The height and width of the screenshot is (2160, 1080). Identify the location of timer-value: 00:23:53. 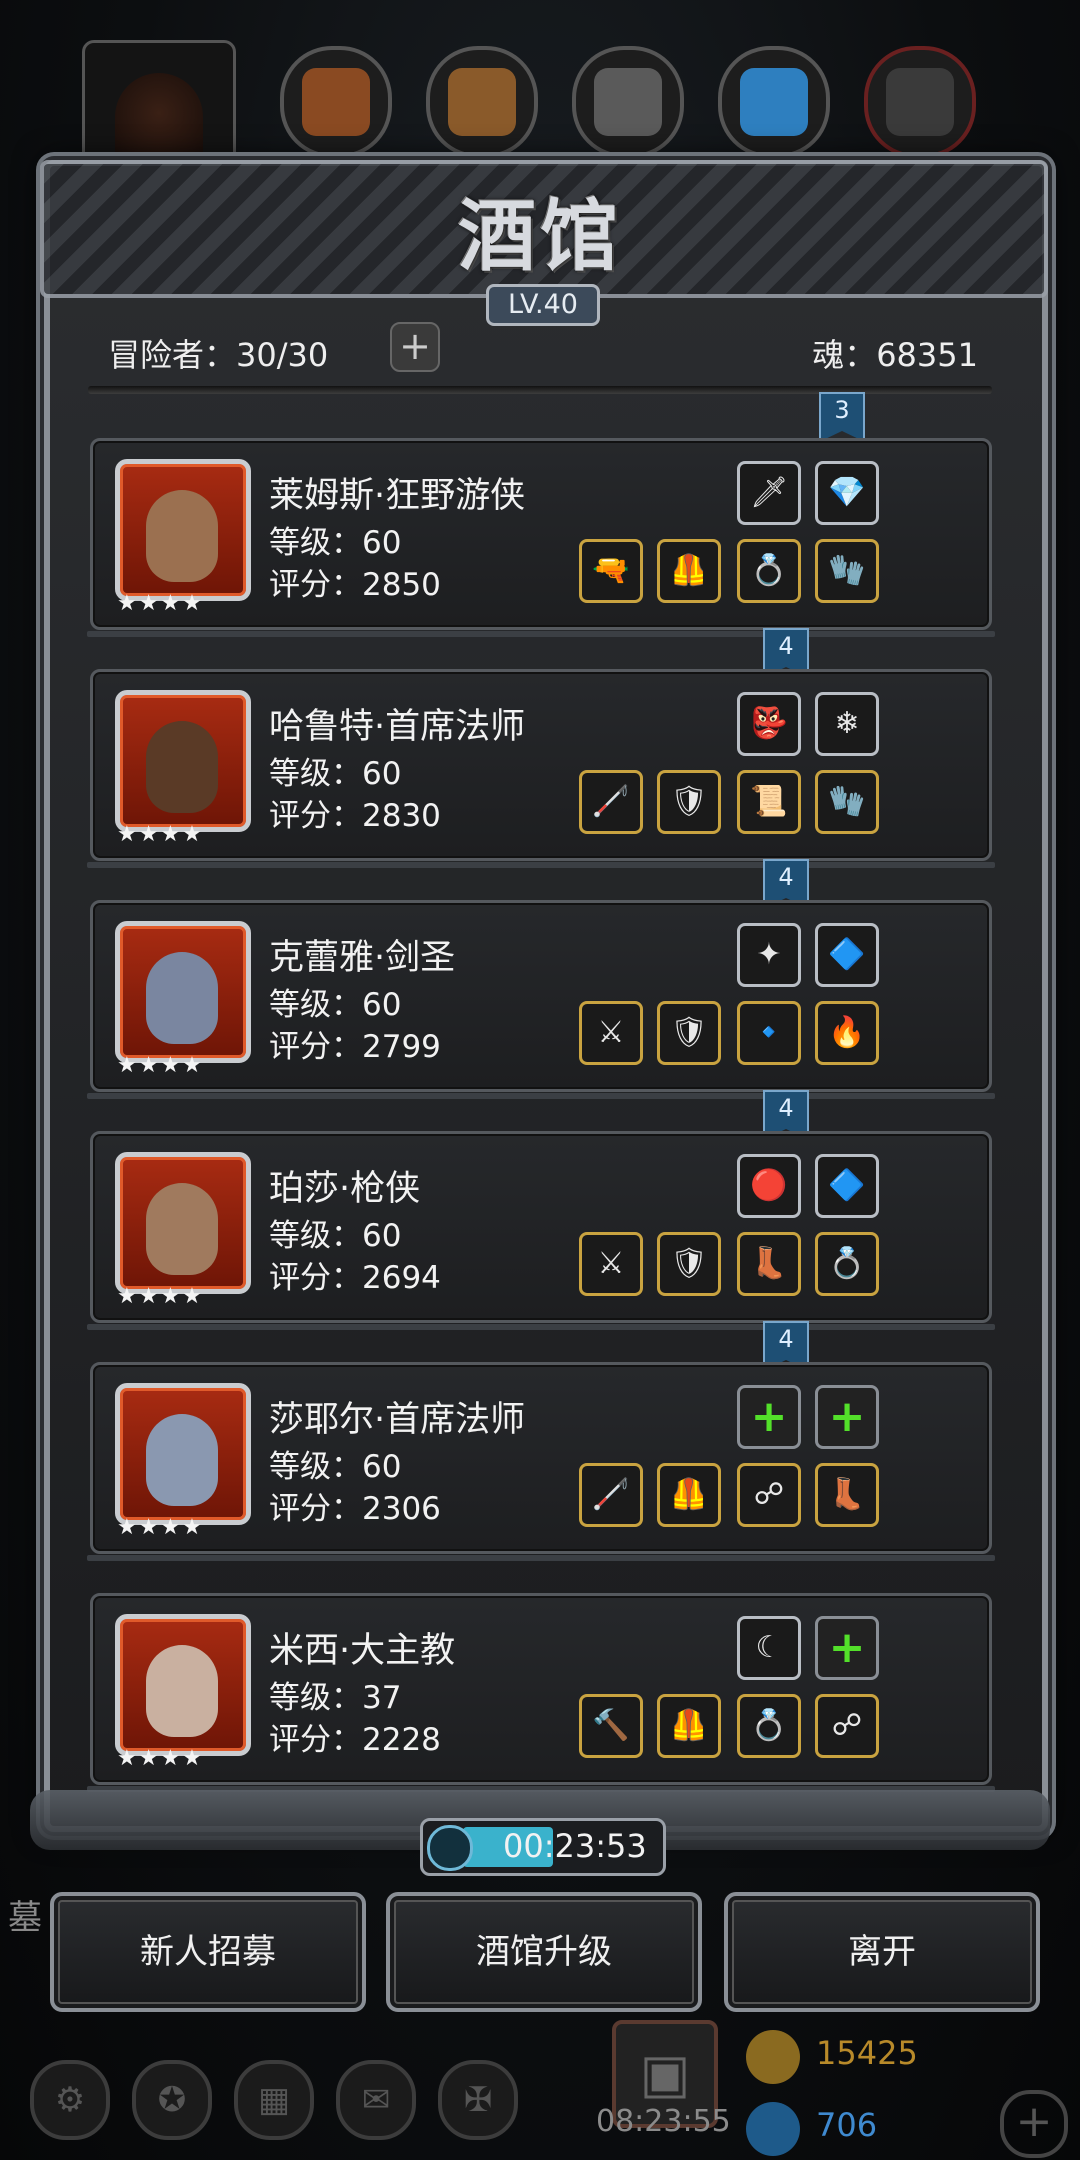
(575, 1846).